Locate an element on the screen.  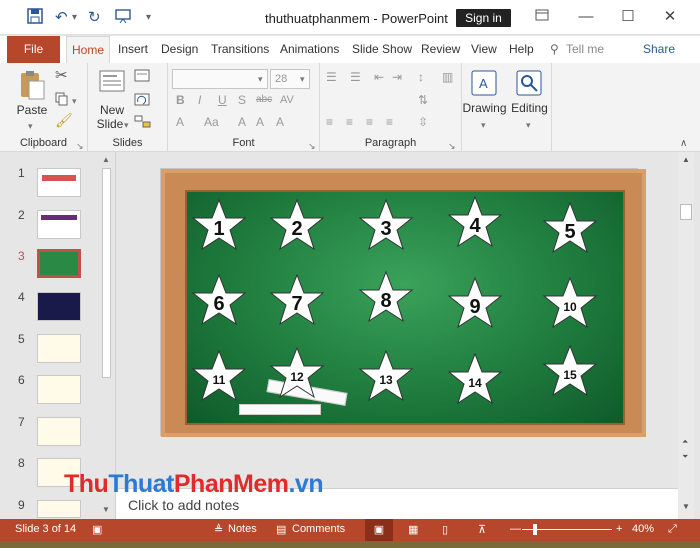
drawing-dropdown-icon: ▾ is located at coordinates (483, 125).